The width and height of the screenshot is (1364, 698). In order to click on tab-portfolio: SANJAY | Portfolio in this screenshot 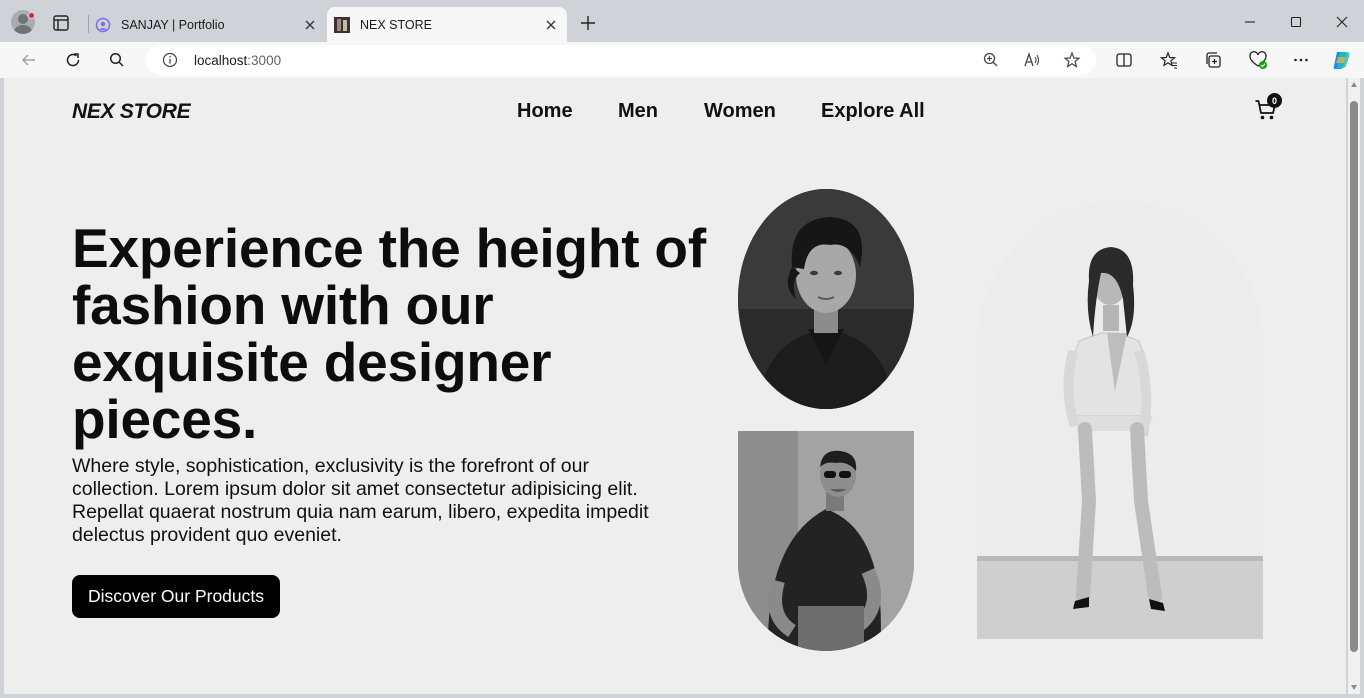, I will do `click(207, 24)`.